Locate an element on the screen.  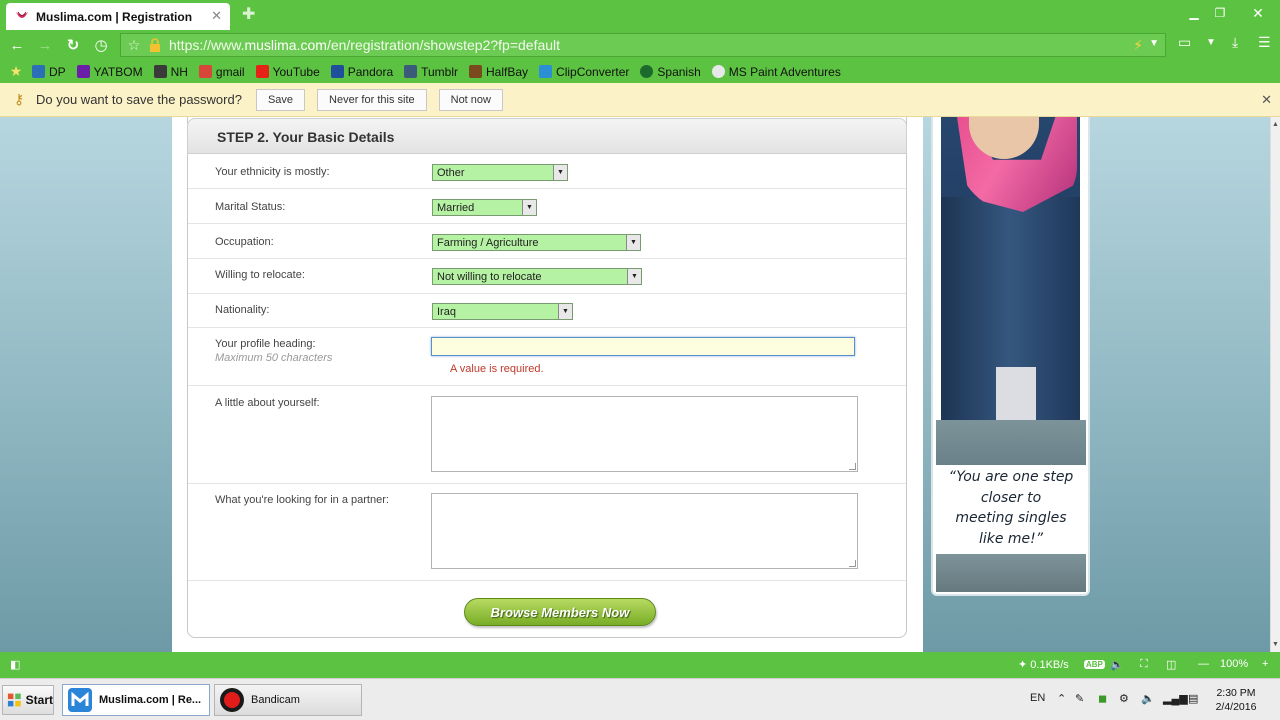
promo-band-bottom is located at coordinates (1011, 573).